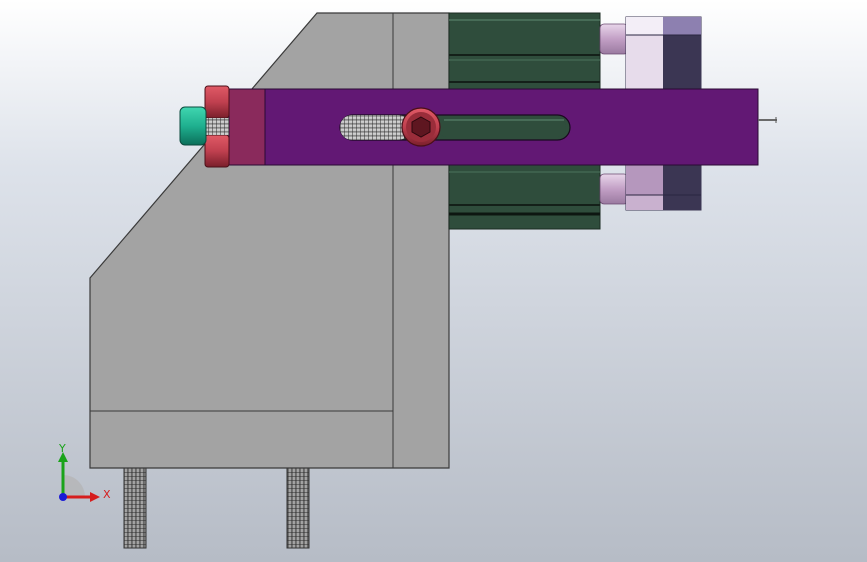 This screenshot has width=867, height=562. What do you see at coordinates (193, 126) in the screenshot?
I see `stopper` at bounding box center [193, 126].